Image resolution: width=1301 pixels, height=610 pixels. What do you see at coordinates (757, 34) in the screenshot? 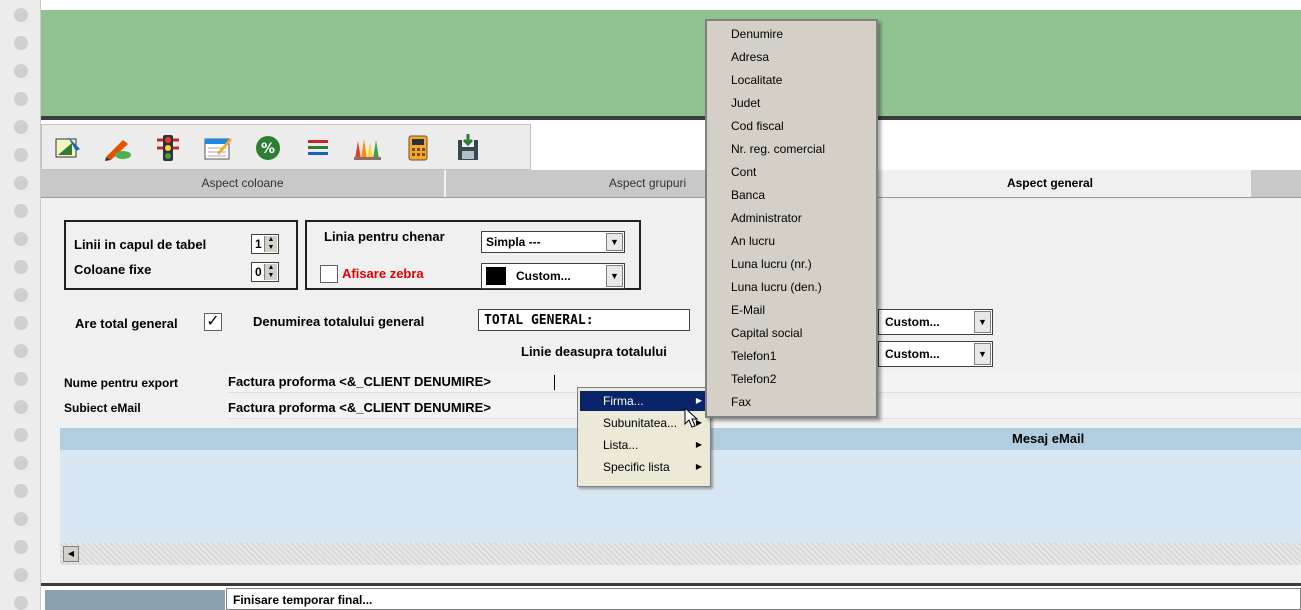
I see `submenu-item-denumire: Denumire` at bounding box center [757, 34].